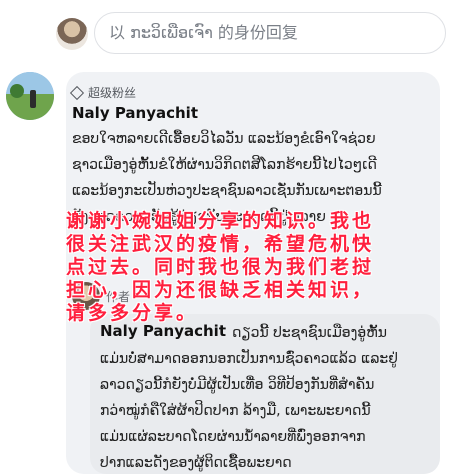  I want to click on overlay-line: 请多多分享。, so click(132, 313).